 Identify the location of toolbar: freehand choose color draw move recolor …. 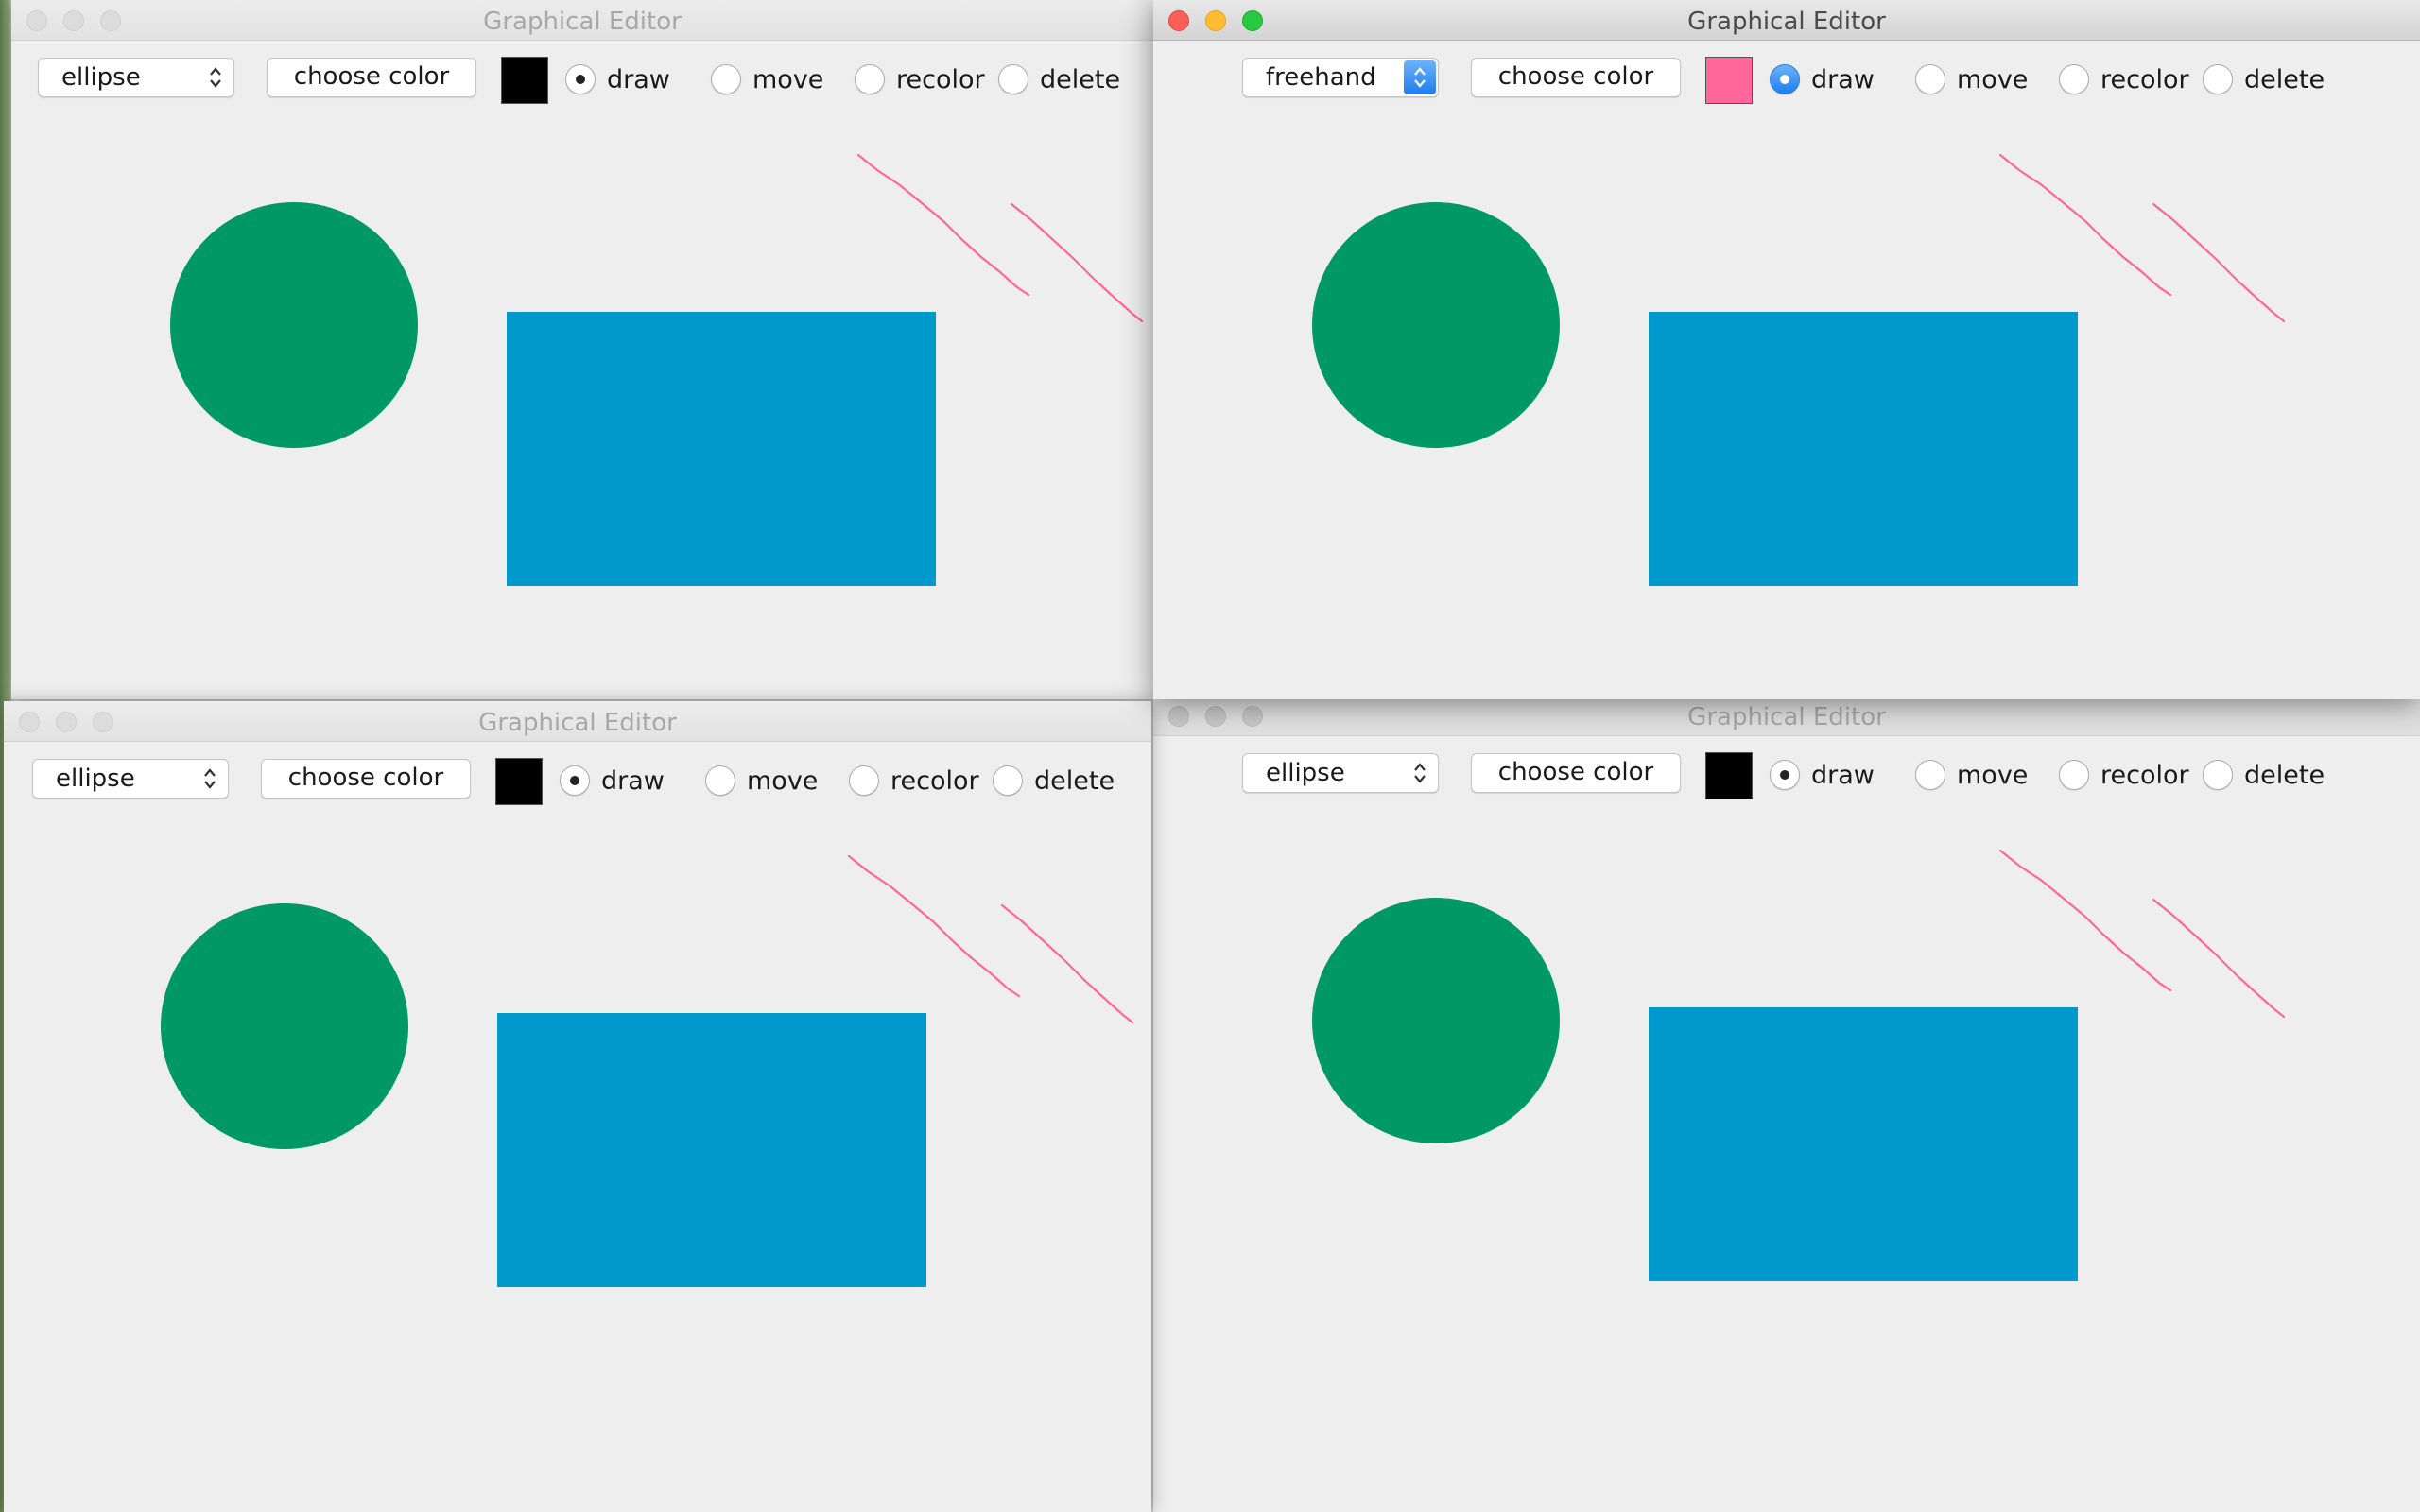
(1786, 77).